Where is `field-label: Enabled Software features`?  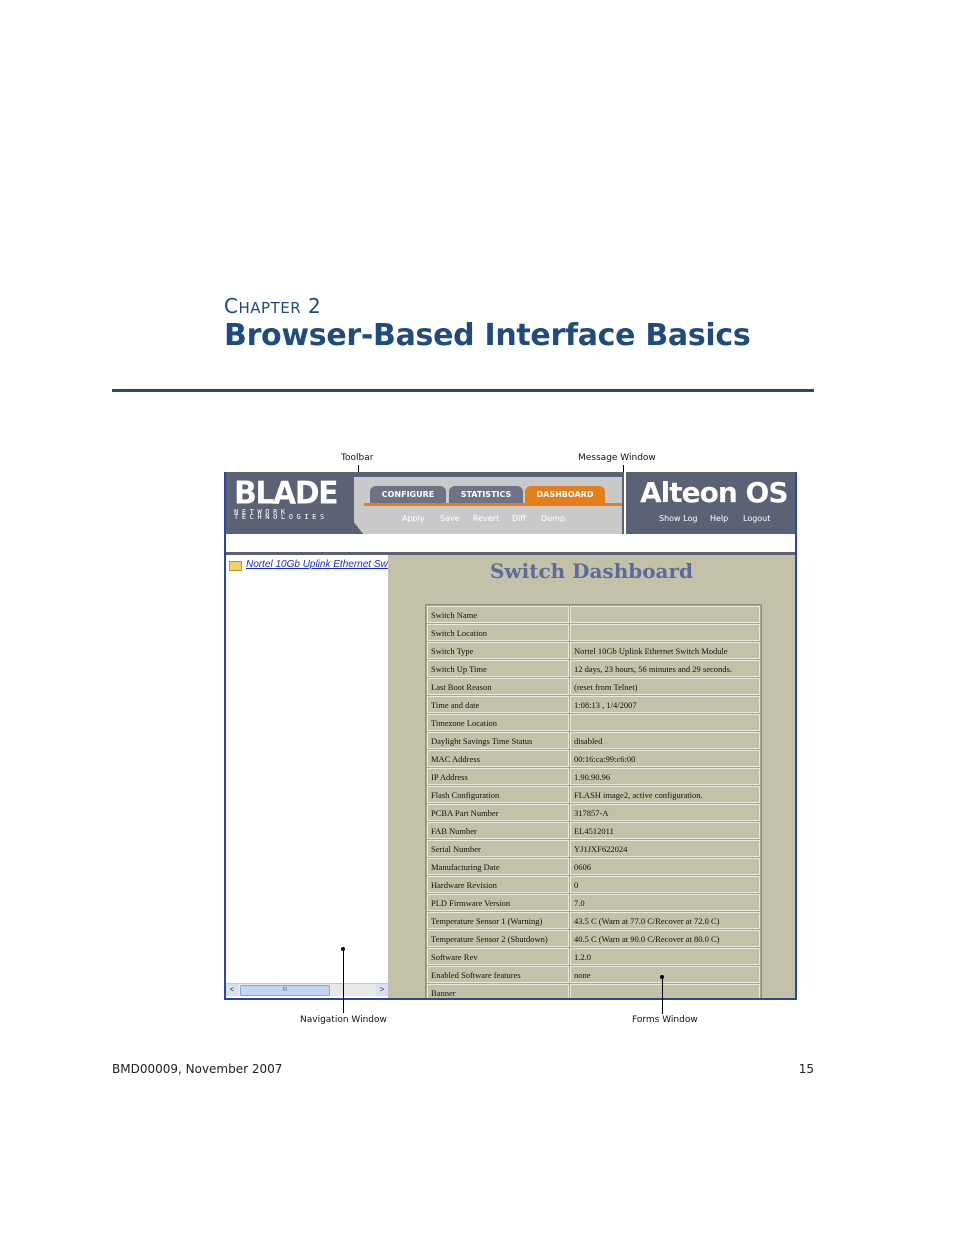 field-label: Enabled Software features is located at coordinates (498, 974).